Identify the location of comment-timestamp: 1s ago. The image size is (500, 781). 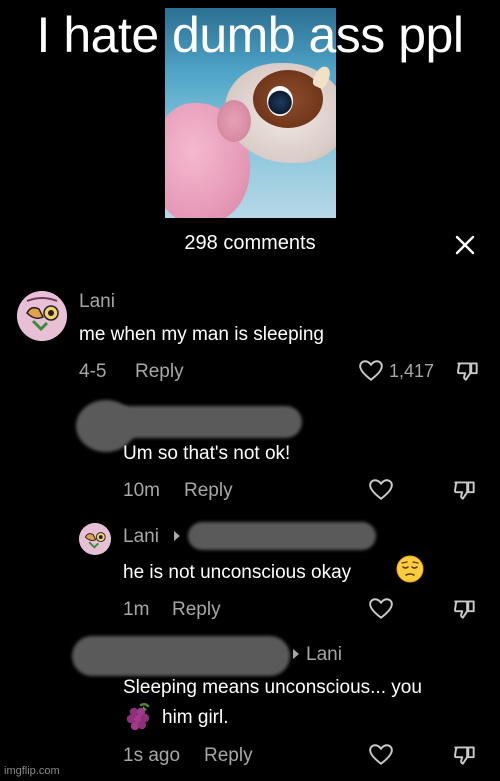
(152, 755).